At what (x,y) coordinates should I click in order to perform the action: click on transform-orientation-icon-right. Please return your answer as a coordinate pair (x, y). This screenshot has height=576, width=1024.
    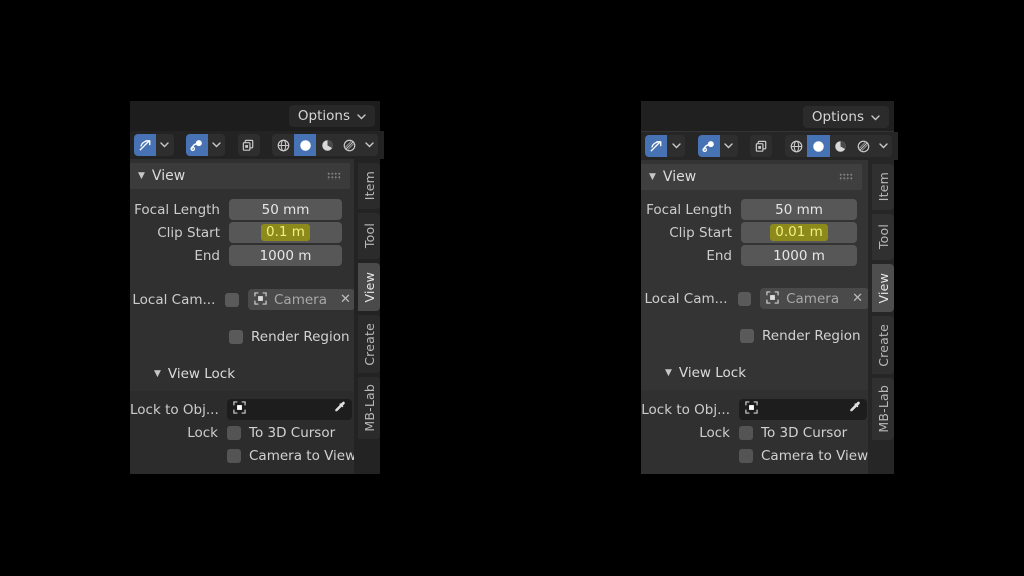
    Looking at the image, I should click on (656, 146).